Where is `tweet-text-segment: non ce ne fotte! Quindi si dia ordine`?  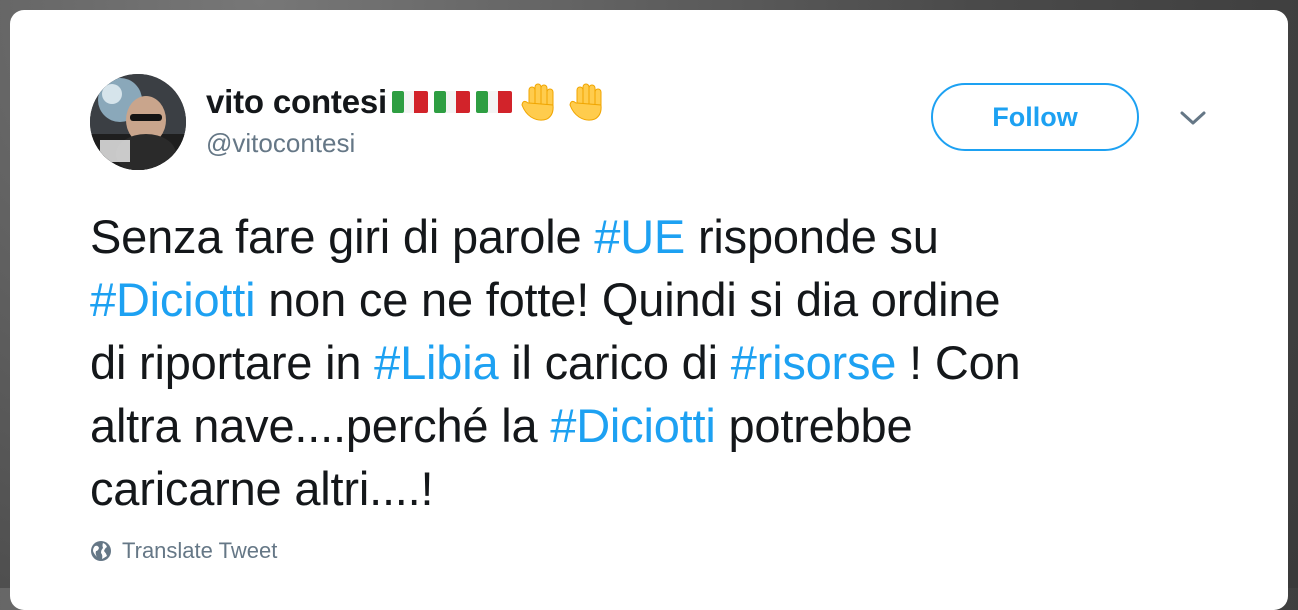
tweet-text-segment: non ce ne fotte! Quindi si dia ordine is located at coordinates (628, 299).